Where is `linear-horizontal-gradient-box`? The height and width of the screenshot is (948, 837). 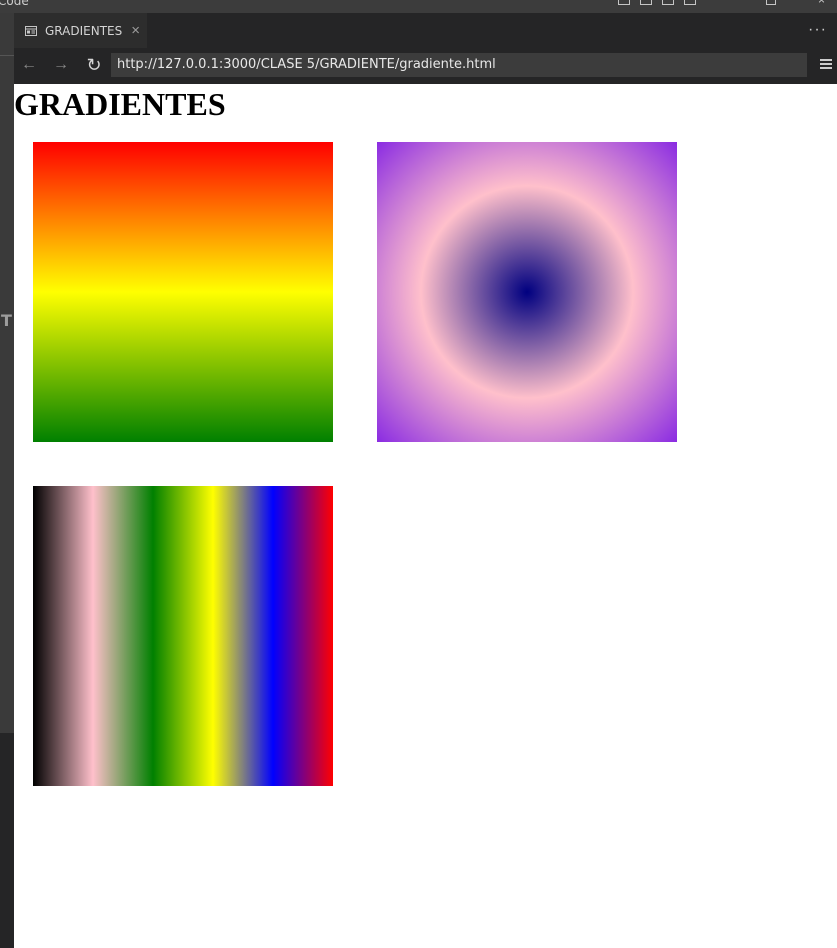
linear-horizontal-gradient-box is located at coordinates (183, 636).